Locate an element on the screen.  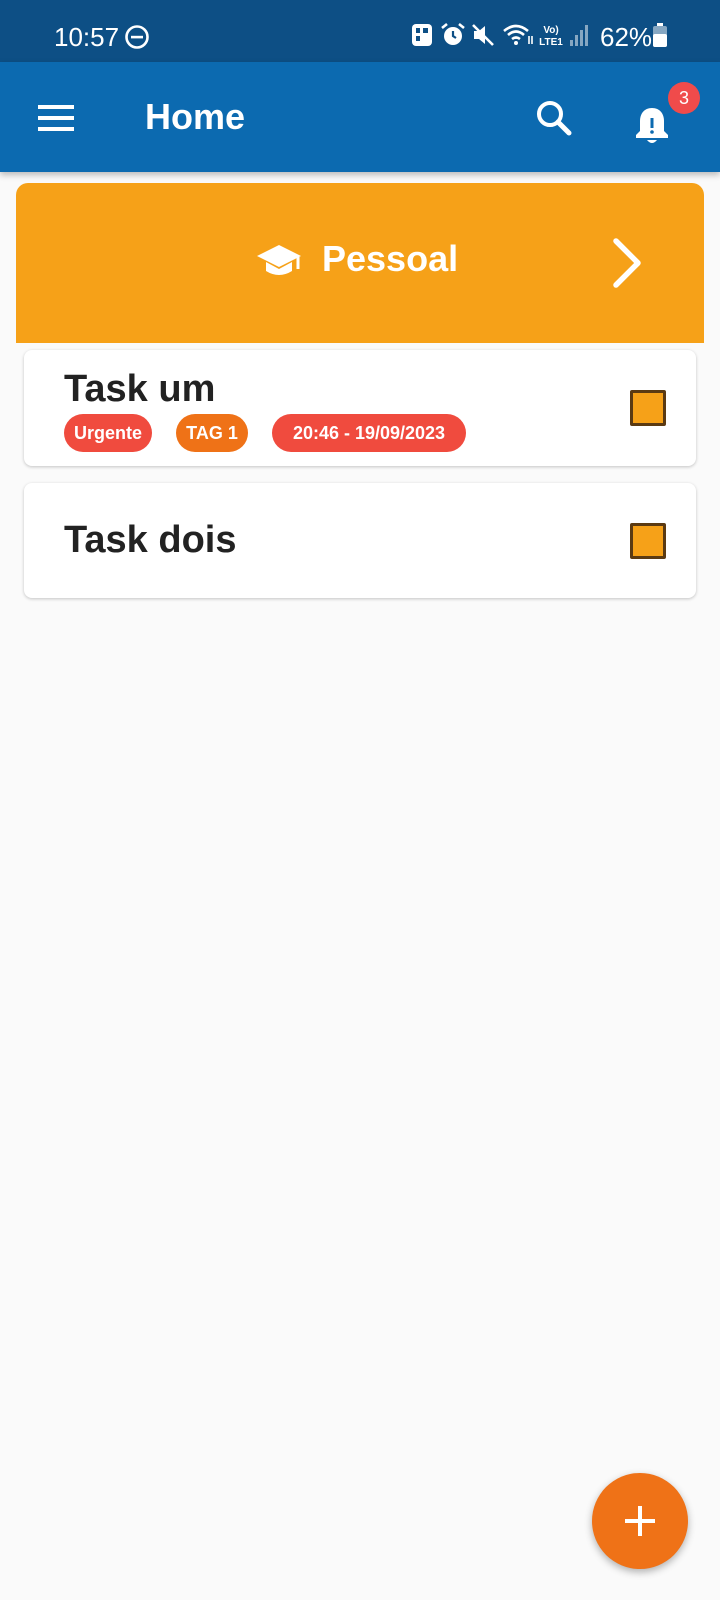
svg-text: Vo) is located at coordinates (550, 30).